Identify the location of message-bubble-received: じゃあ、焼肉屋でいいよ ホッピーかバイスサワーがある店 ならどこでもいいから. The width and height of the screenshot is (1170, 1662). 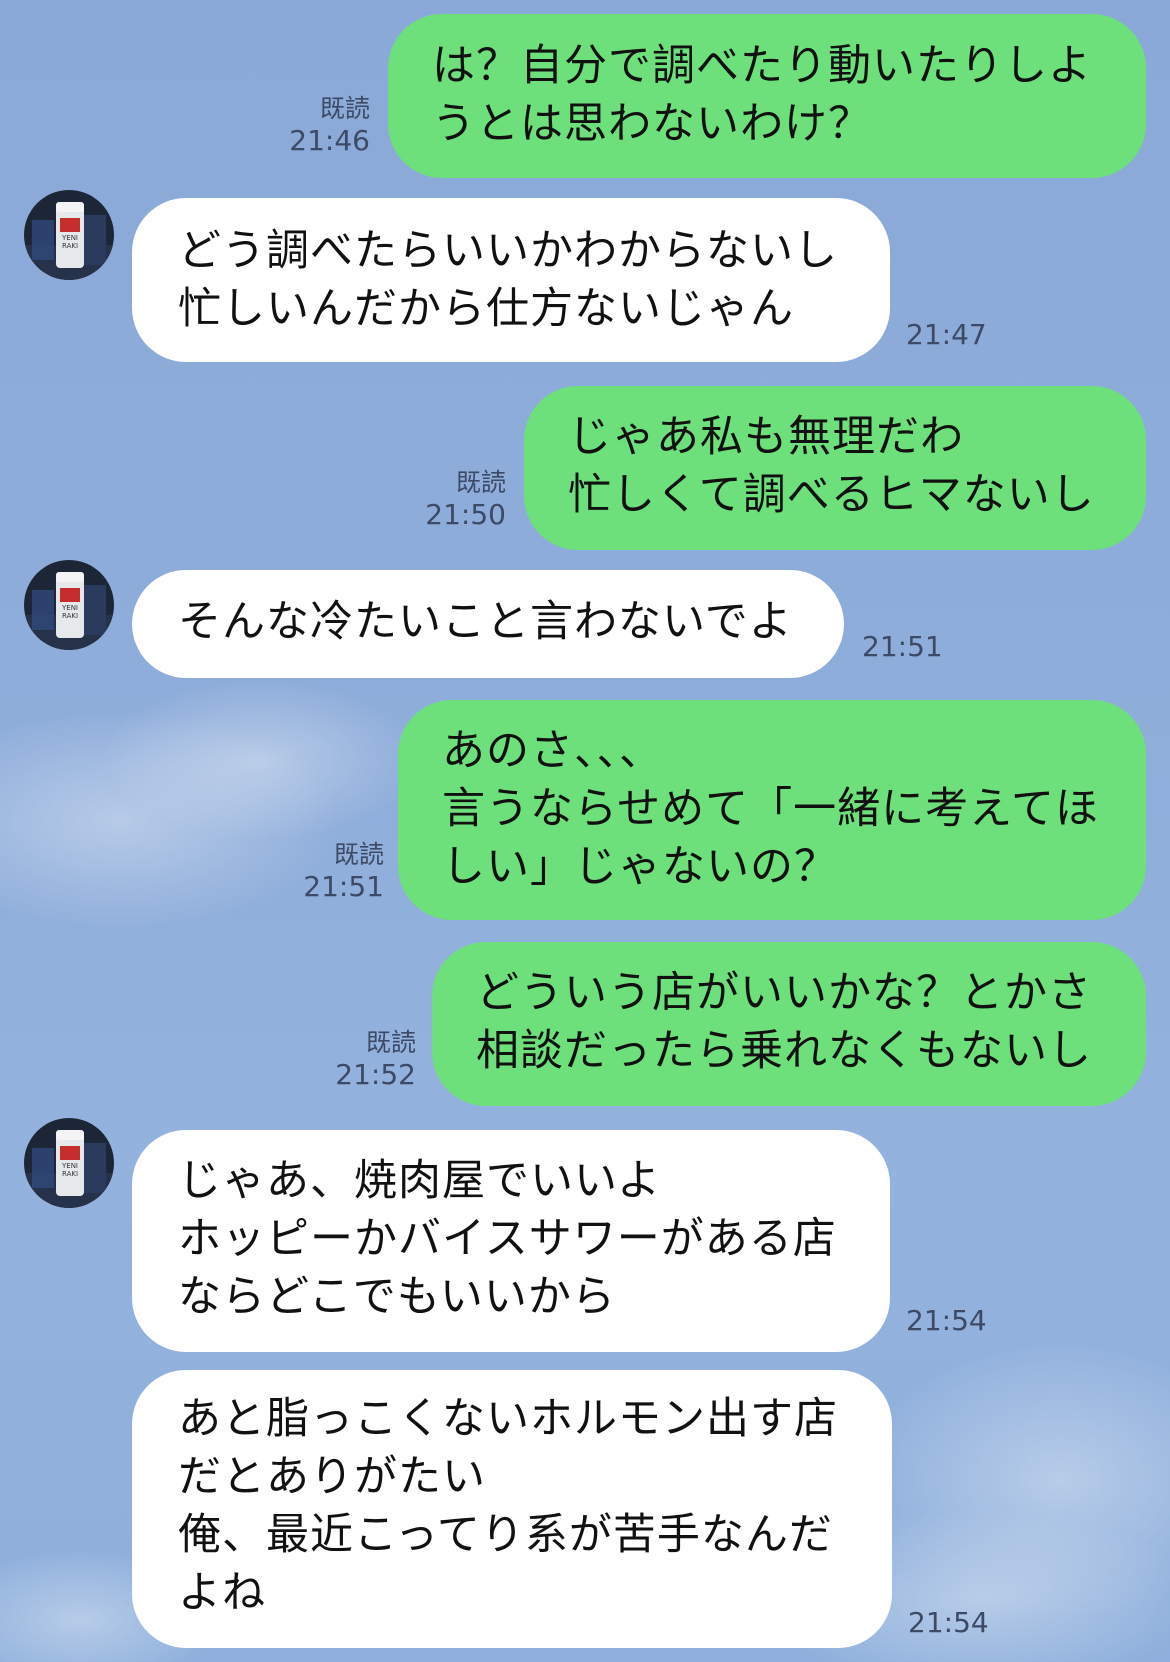
(511, 1241).